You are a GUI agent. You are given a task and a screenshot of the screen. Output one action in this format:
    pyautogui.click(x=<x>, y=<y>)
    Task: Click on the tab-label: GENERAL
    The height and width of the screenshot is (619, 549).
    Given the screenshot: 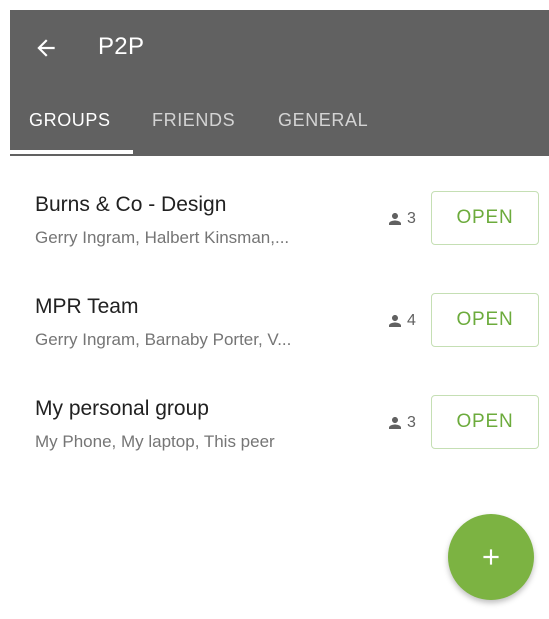 What is the action you would take?
    pyautogui.click(x=323, y=120)
    